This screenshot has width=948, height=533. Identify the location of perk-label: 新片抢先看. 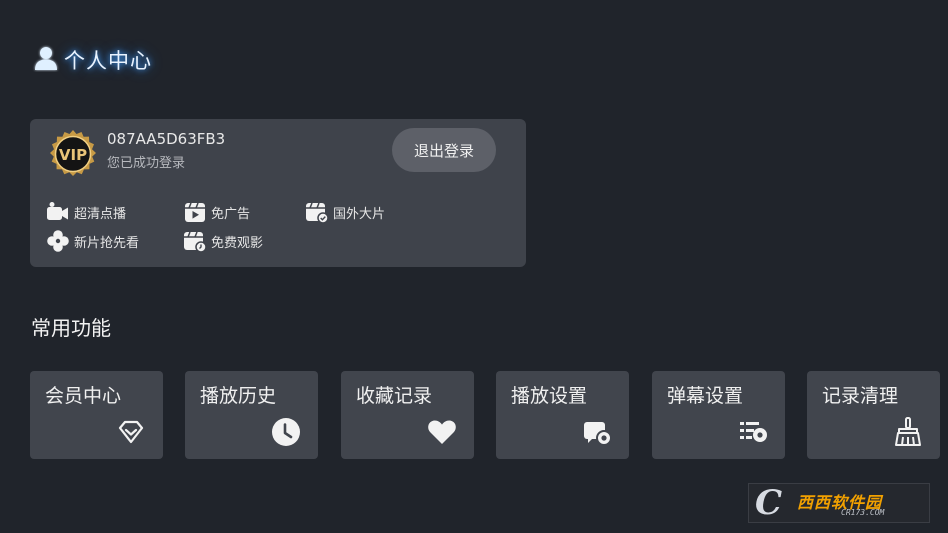
(107, 243).